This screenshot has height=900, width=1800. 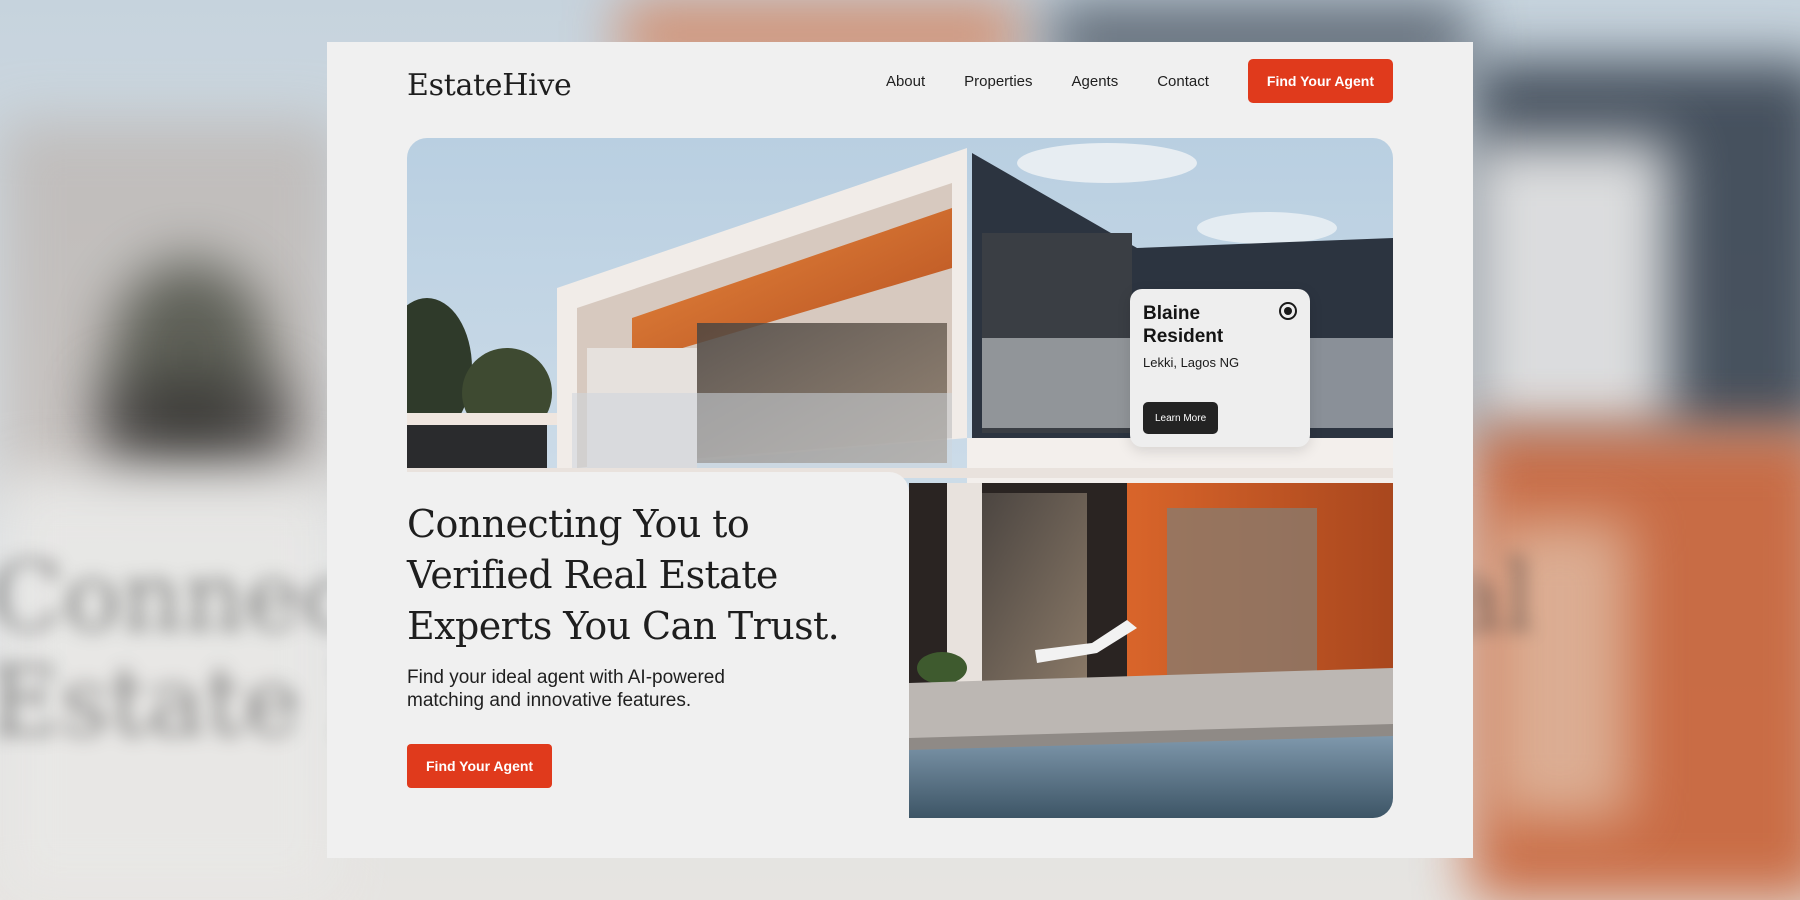 What do you see at coordinates (489, 85) in the screenshot?
I see `site-logo: EstateHive` at bounding box center [489, 85].